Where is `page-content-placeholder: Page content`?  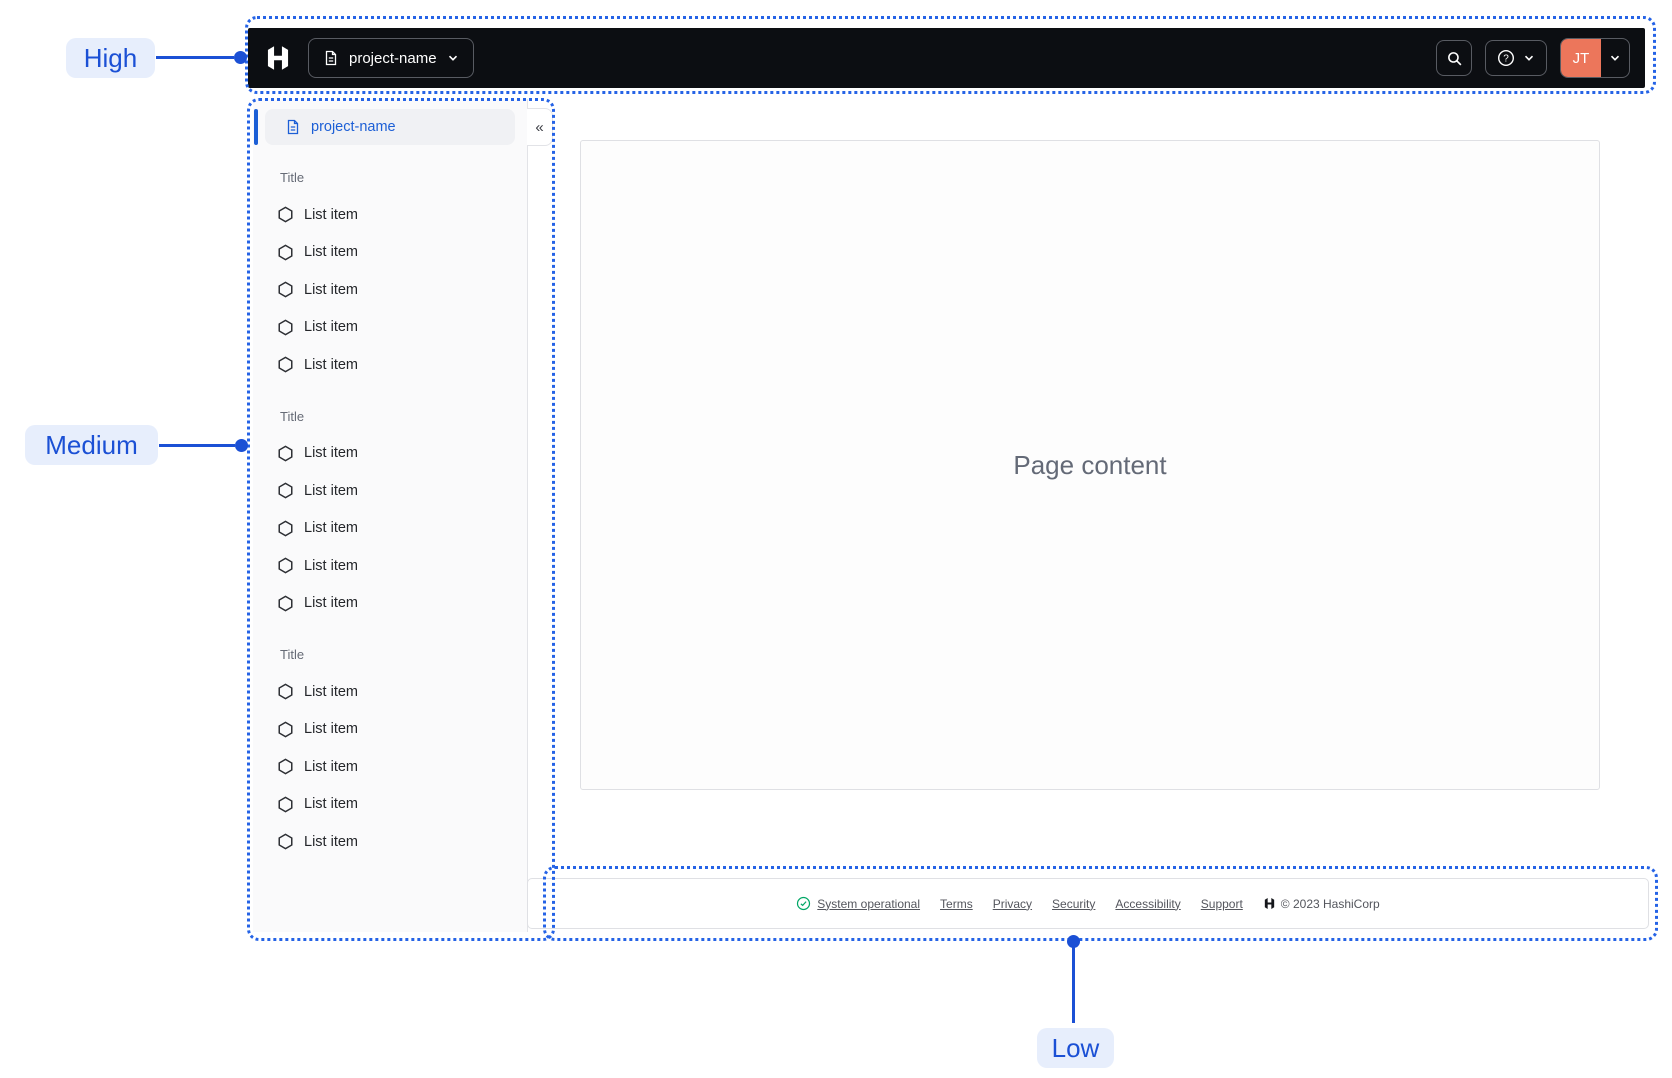
page-content-placeholder: Page content is located at coordinates (1090, 464).